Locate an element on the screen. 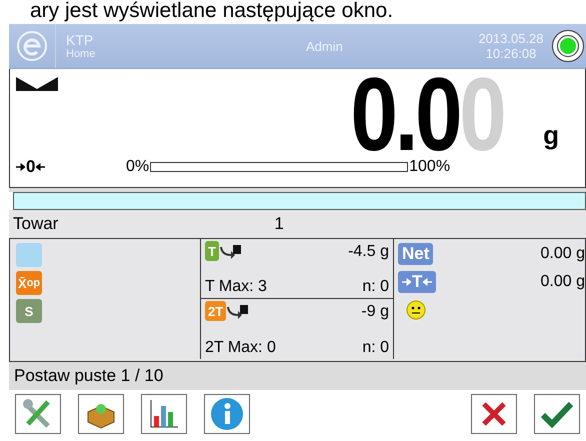  tare-value: -4.5 g is located at coordinates (368, 252).